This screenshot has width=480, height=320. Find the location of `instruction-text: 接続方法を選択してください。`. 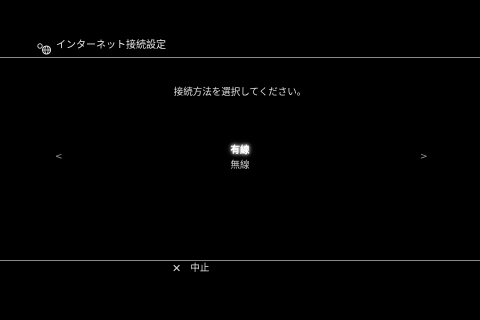

instruction-text: 接続方法を選択してください。 is located at coordinates (240, 92).